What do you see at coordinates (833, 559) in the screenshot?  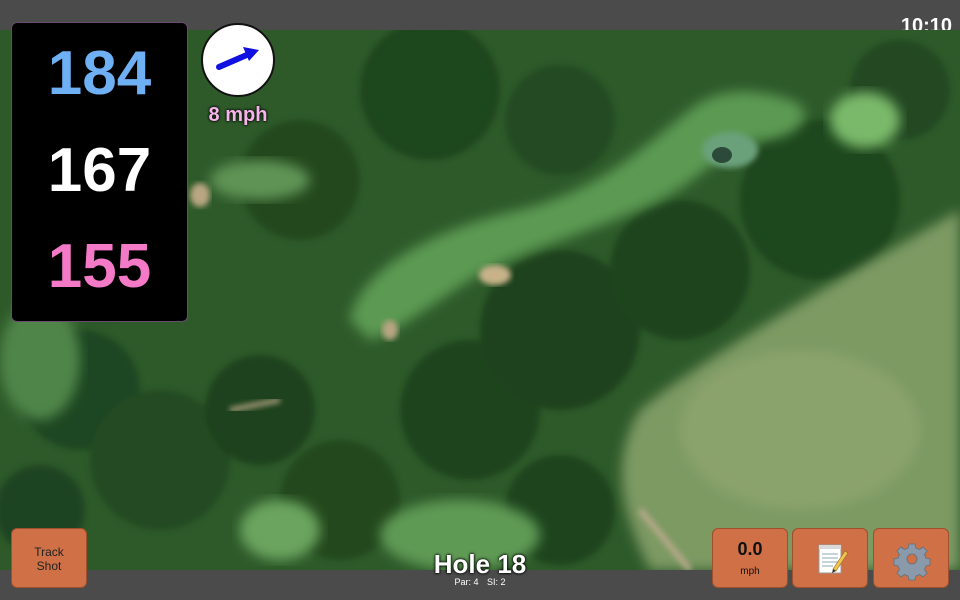 I see `notepad-icon` at bounding box center [833, 559].